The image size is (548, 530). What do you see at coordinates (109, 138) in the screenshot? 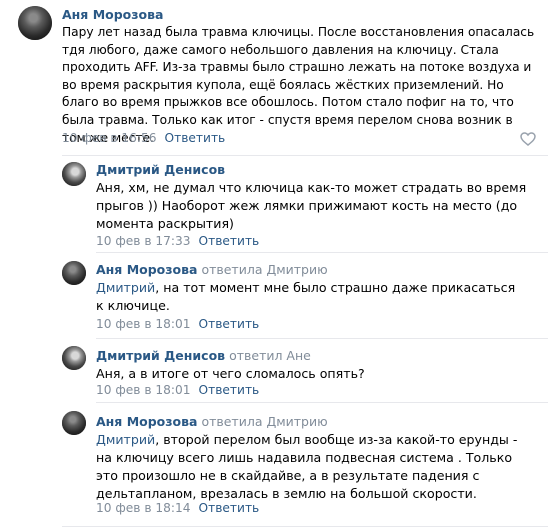
I see `comment-date: 10 фев в 16:56` at bounding box center [109, 138].